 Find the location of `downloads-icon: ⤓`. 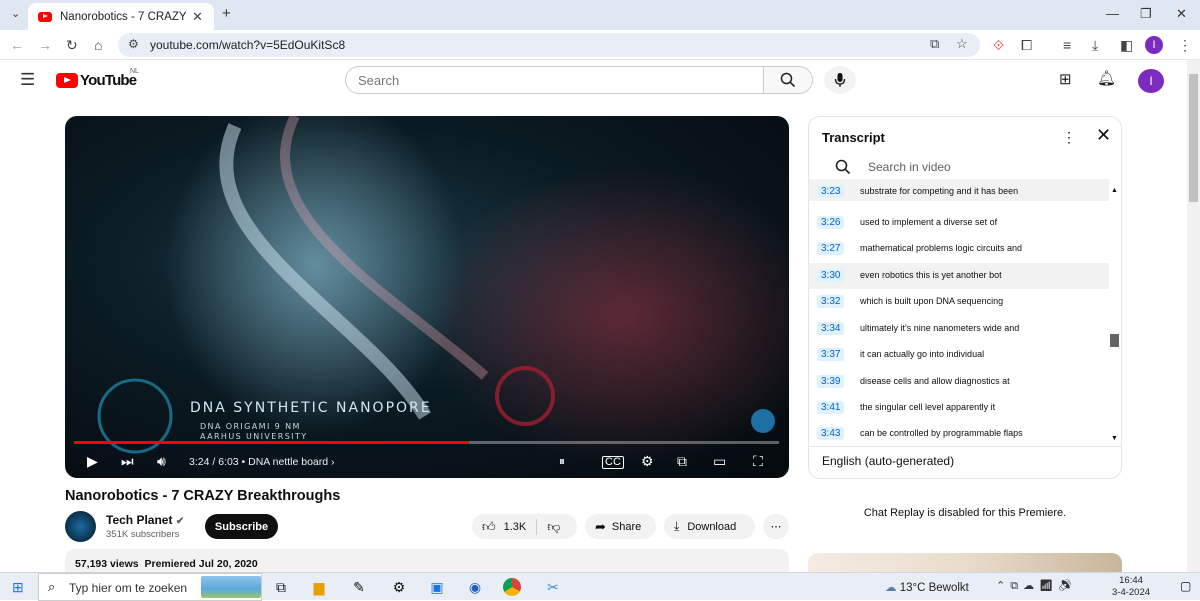

downloads-icon: ⤓ is located at coordinates (1095, 45).